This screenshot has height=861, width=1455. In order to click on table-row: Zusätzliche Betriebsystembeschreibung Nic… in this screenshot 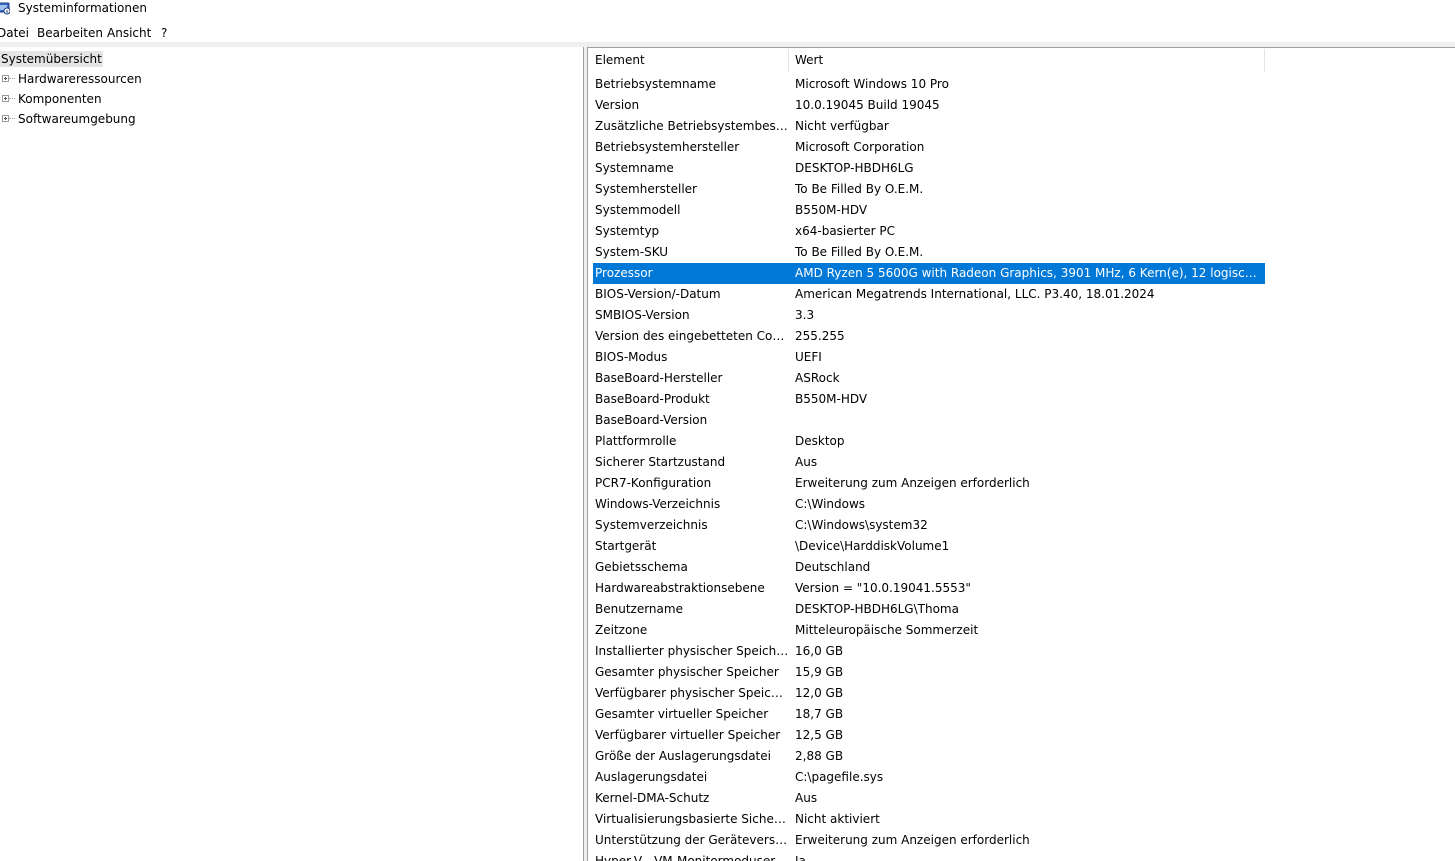, I will do `click(1021, 126)`.